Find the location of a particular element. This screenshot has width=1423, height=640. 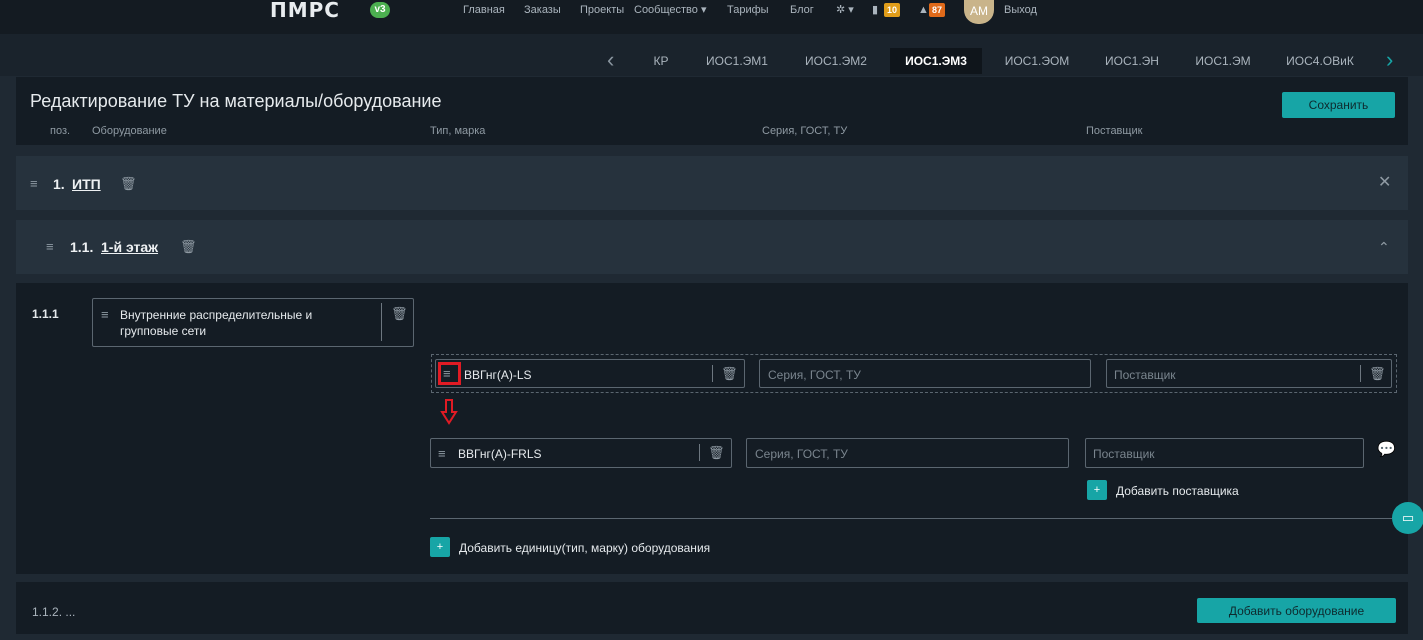

arrow-down-icon is located at coordinates (449, 412).